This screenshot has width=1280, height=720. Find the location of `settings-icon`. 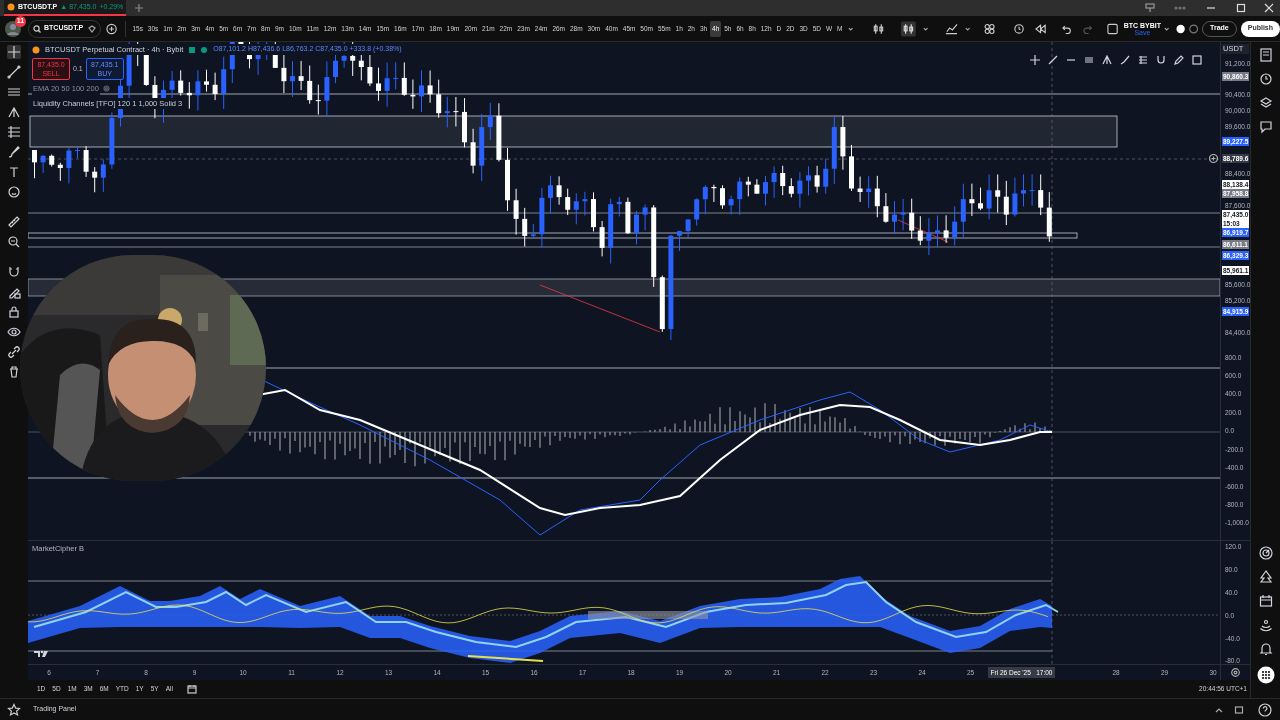

settings-icon is located at coordinates (1235, 672).